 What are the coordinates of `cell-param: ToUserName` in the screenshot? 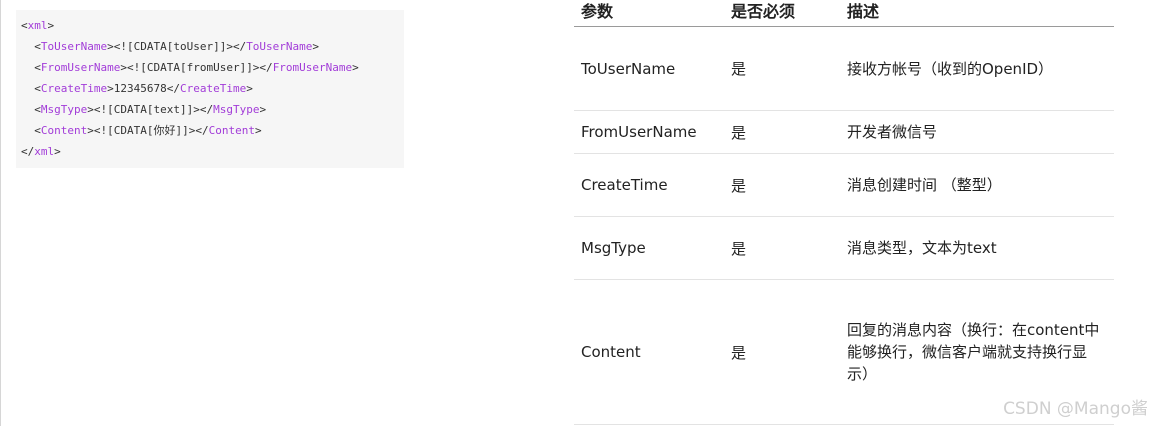 It's located at (628, 68).